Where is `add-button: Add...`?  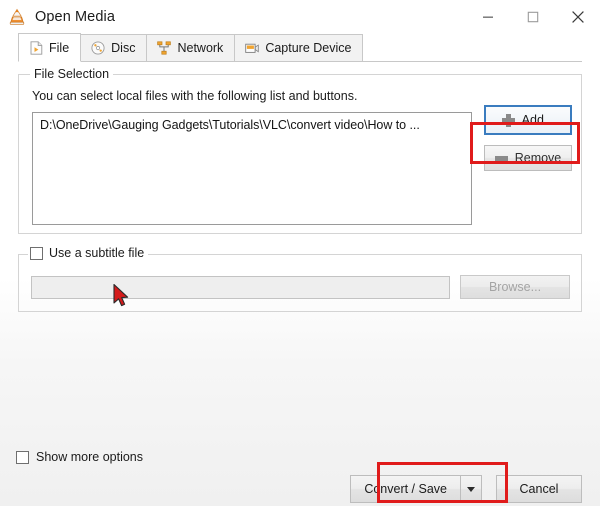 add-button: Add... is located at coordinates (528, 120).